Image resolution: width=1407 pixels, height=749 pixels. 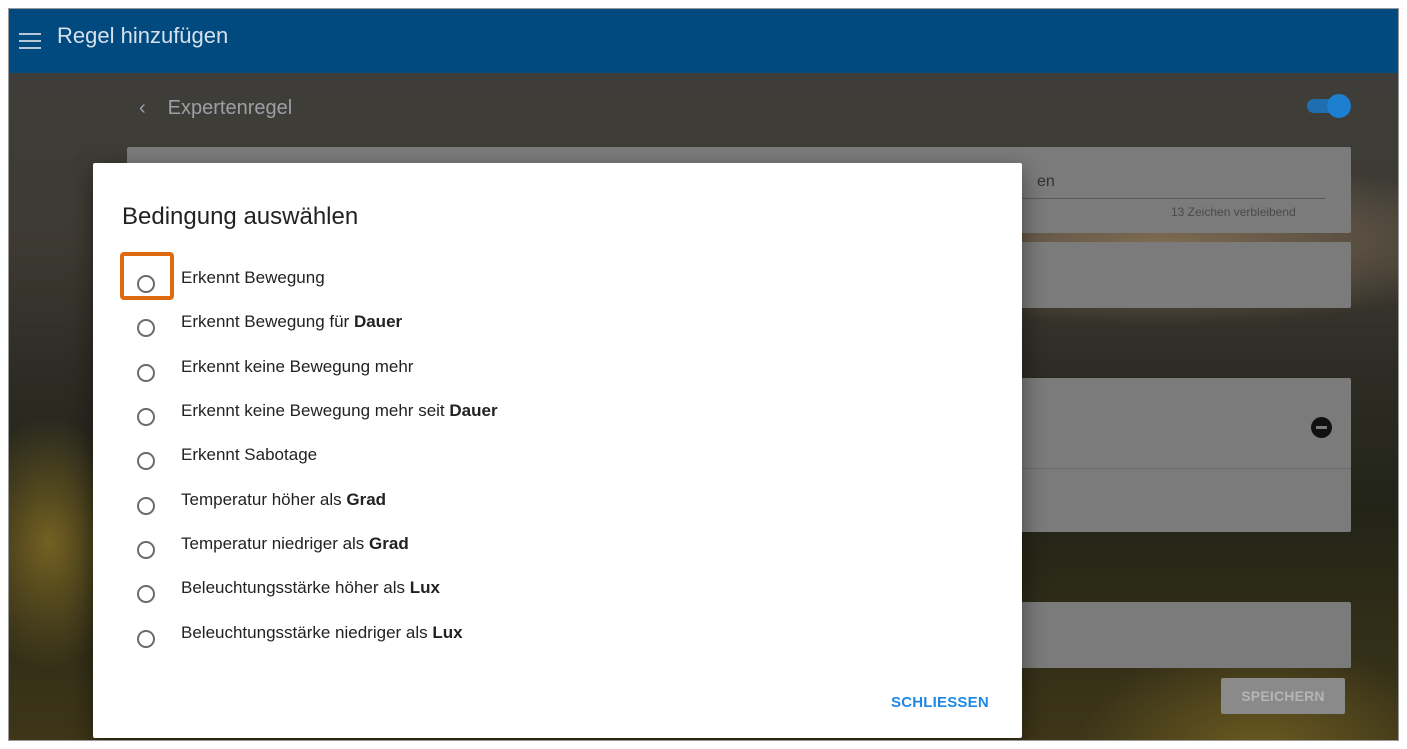 I want to click on chevron-left-icon: ‹, so click(x=142, y=108).